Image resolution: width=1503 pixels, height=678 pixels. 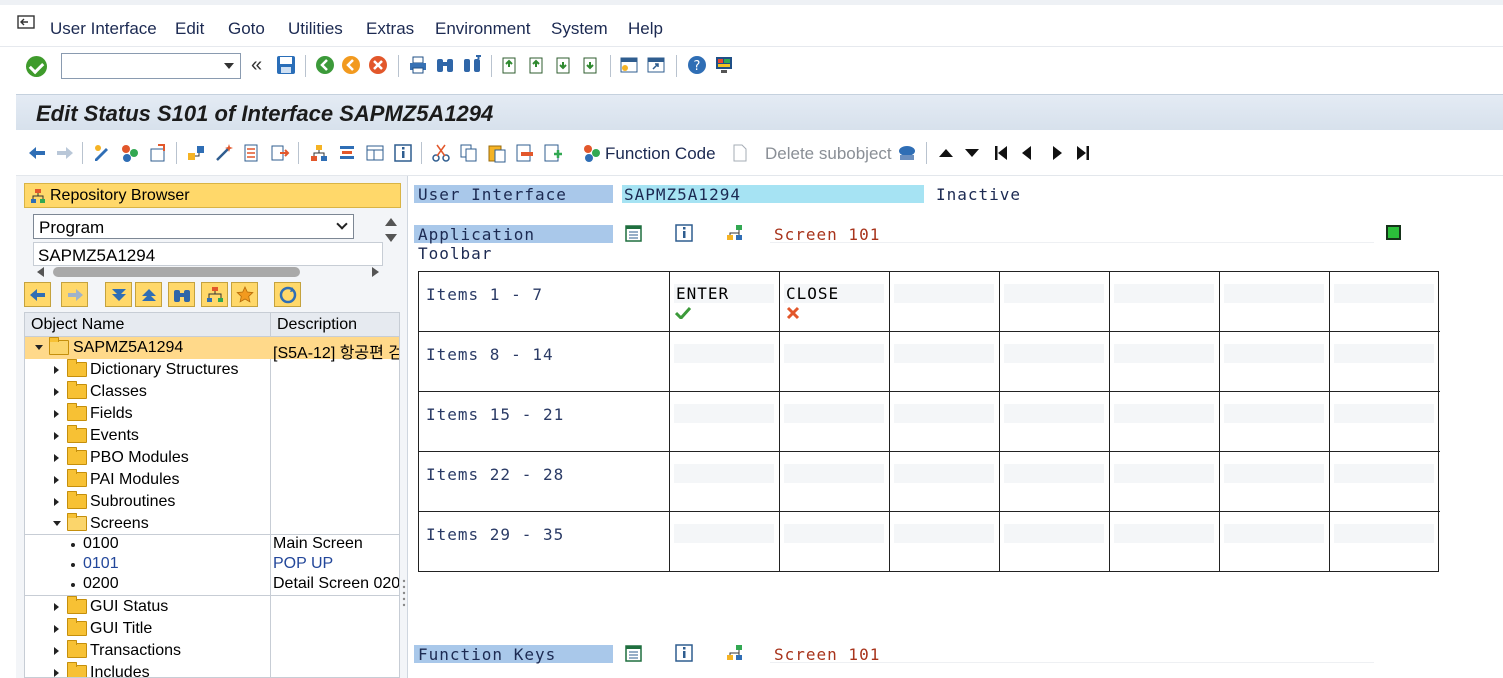 I want to click on tree-node-screens: Screens, so click(x=212, y=524).